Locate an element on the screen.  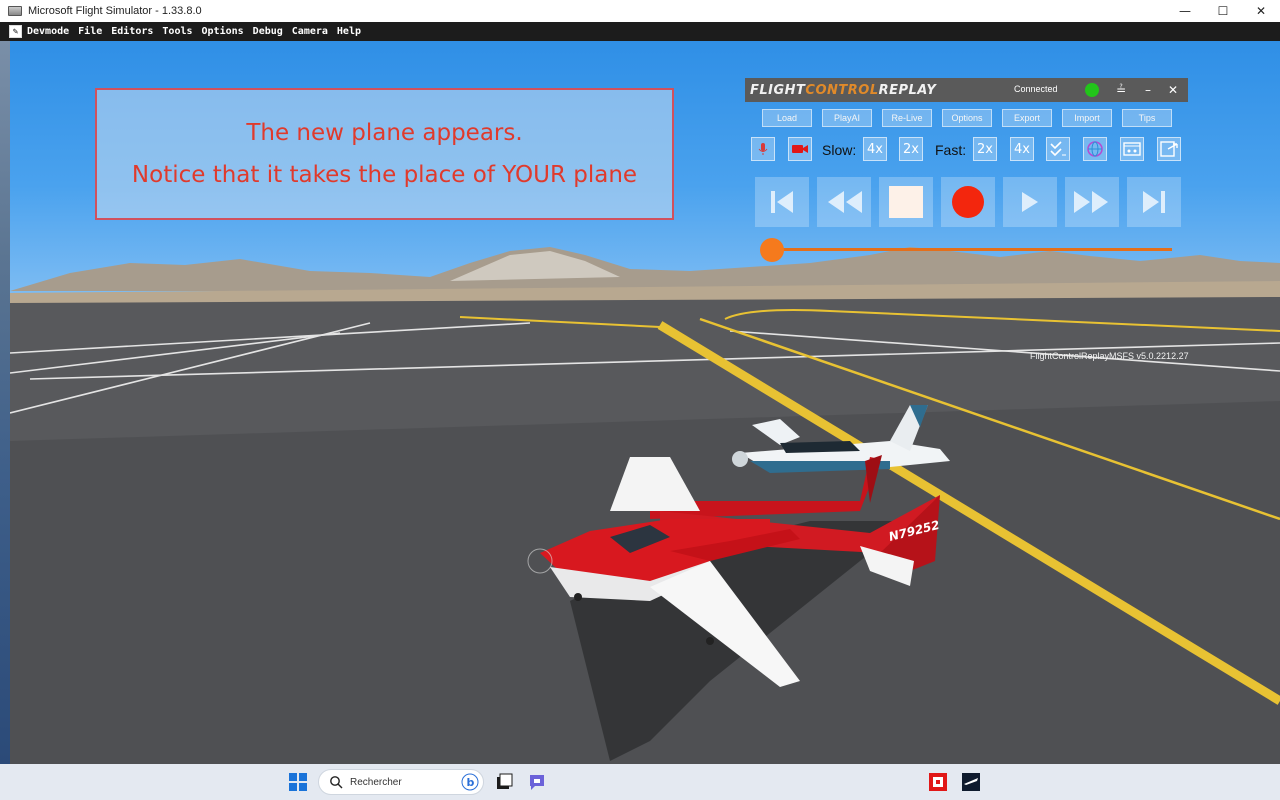
fast-2x-button: 2x is located at coordinates (985, 149).